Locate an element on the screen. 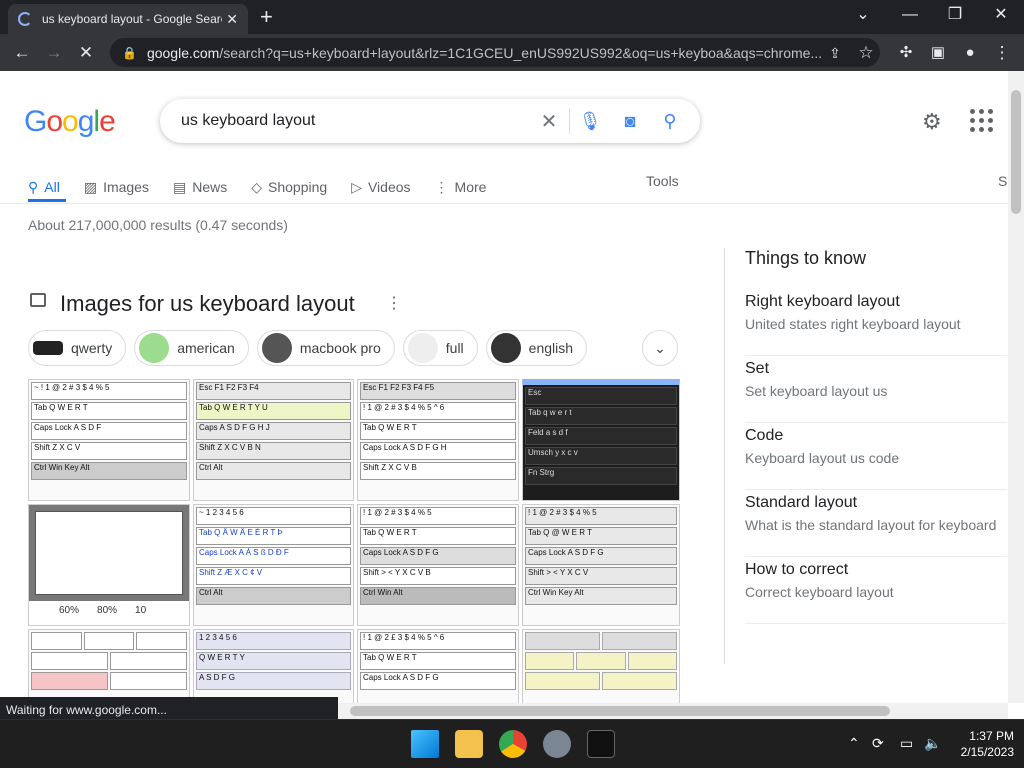  stop-loading-icon: ✕ is located at coordinates (86, 53).